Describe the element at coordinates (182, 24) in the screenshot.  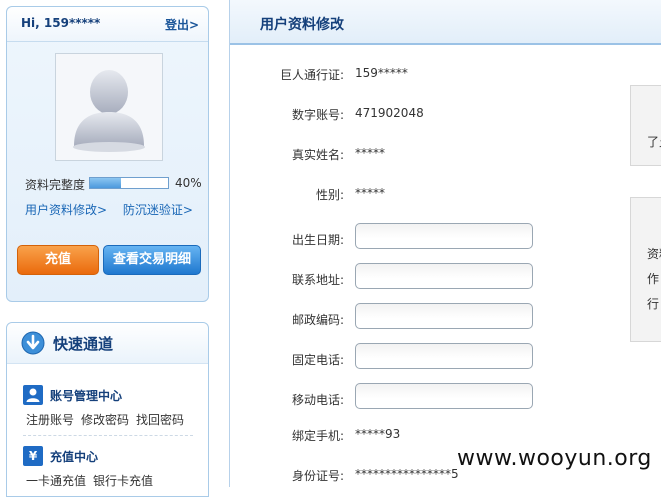
I see `logout-link: 登出>` at that location.